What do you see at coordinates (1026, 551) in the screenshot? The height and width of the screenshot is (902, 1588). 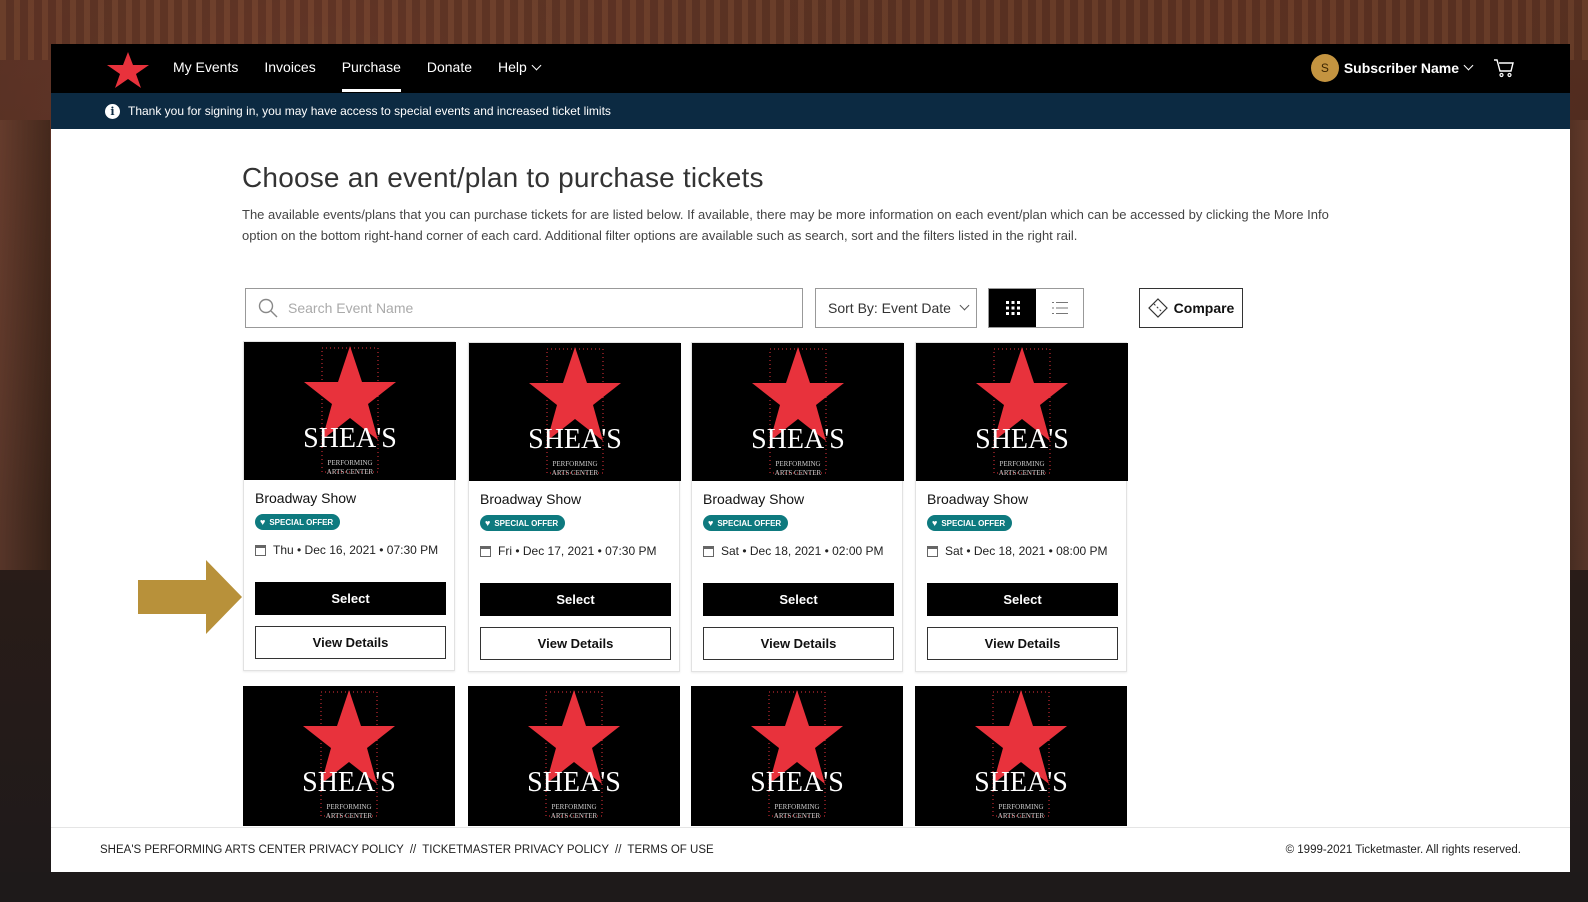 I see `event-date-text: Sat • Dec 18, 2021 • 08:00 PM` at bounding box center [1026, 551].